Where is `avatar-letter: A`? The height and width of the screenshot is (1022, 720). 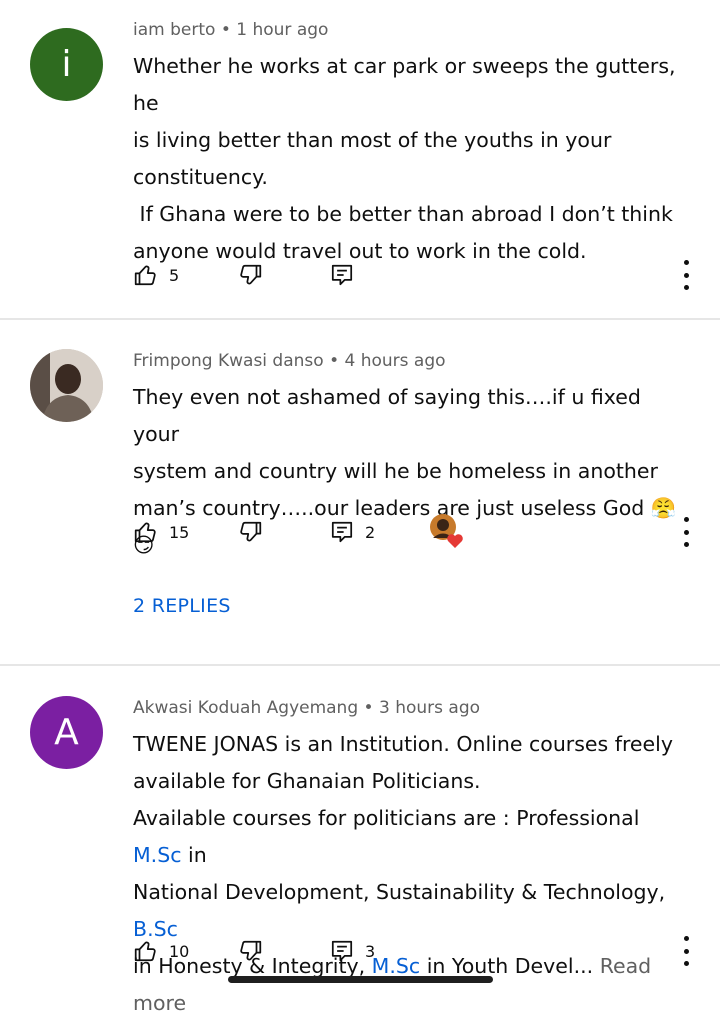 avatar-letter: A is located at coordinates (66, 732).